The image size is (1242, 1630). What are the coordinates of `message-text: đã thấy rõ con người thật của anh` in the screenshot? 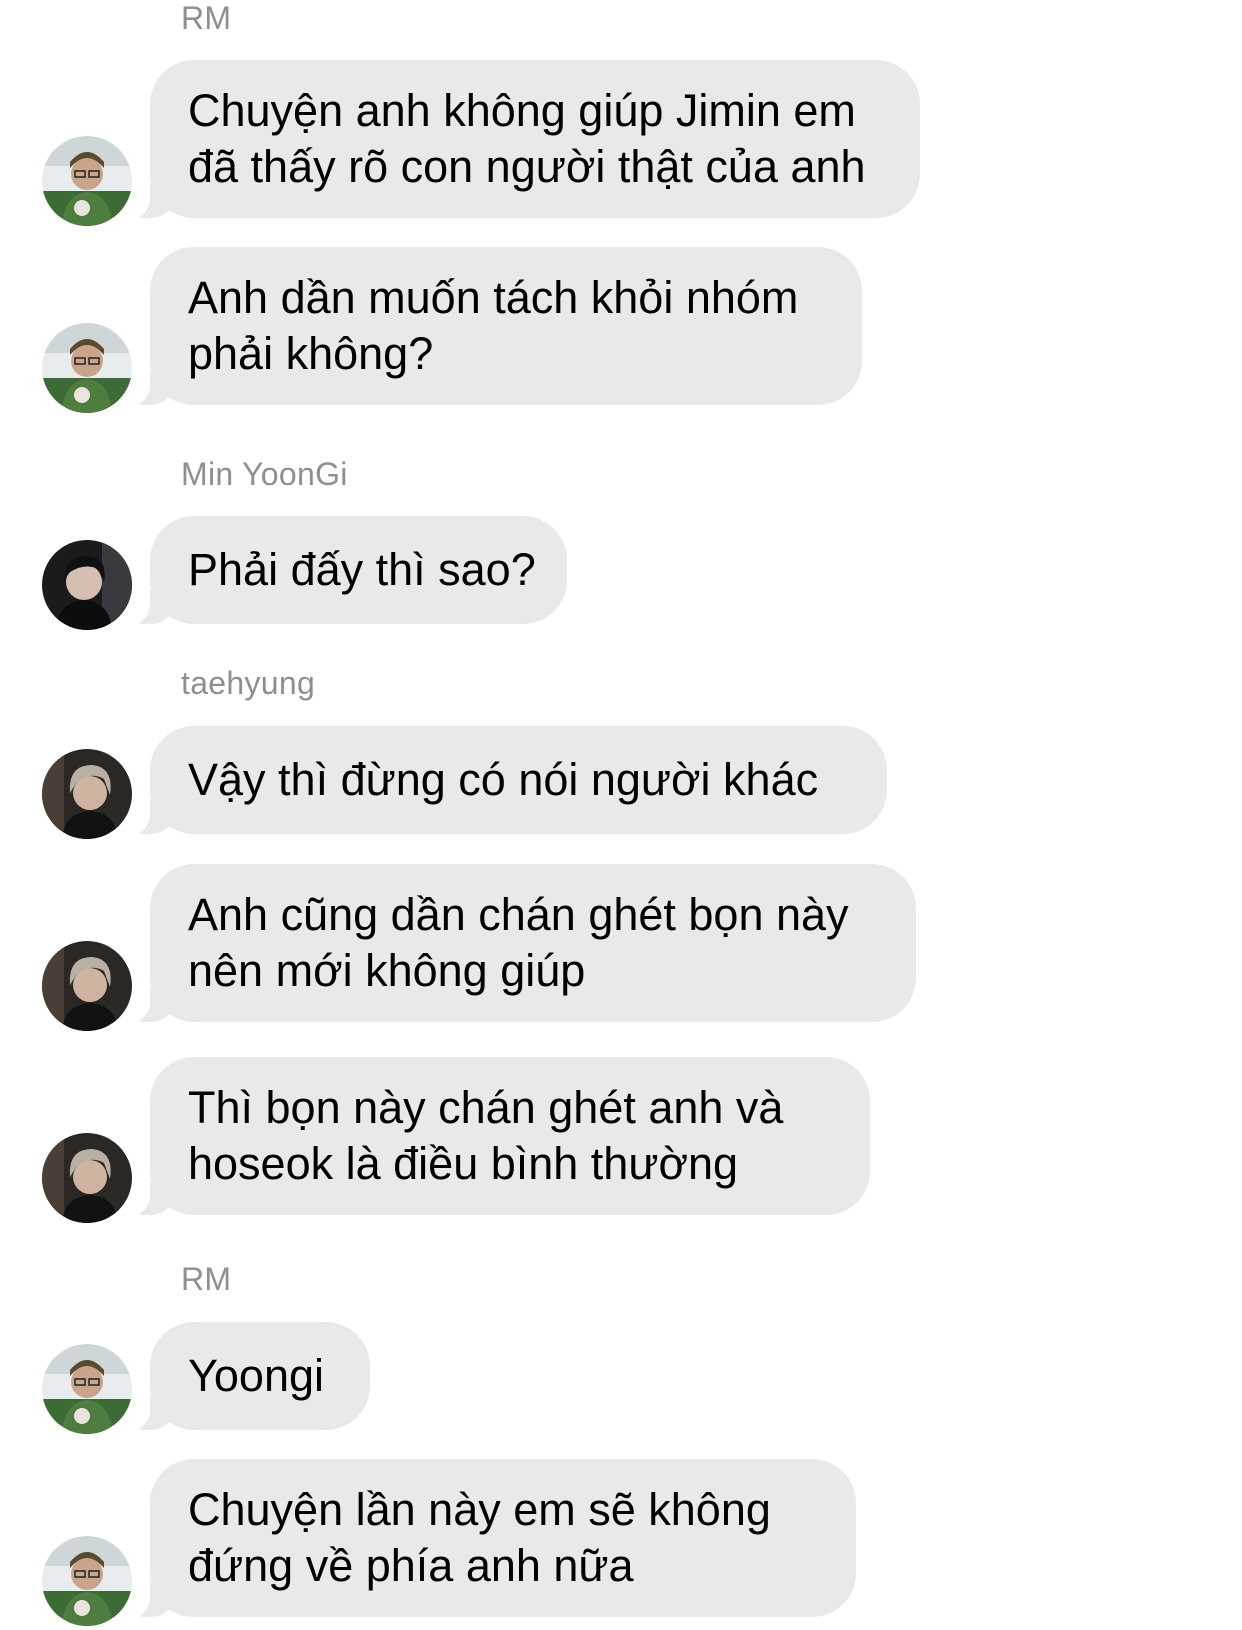 It's located at (527, 166).